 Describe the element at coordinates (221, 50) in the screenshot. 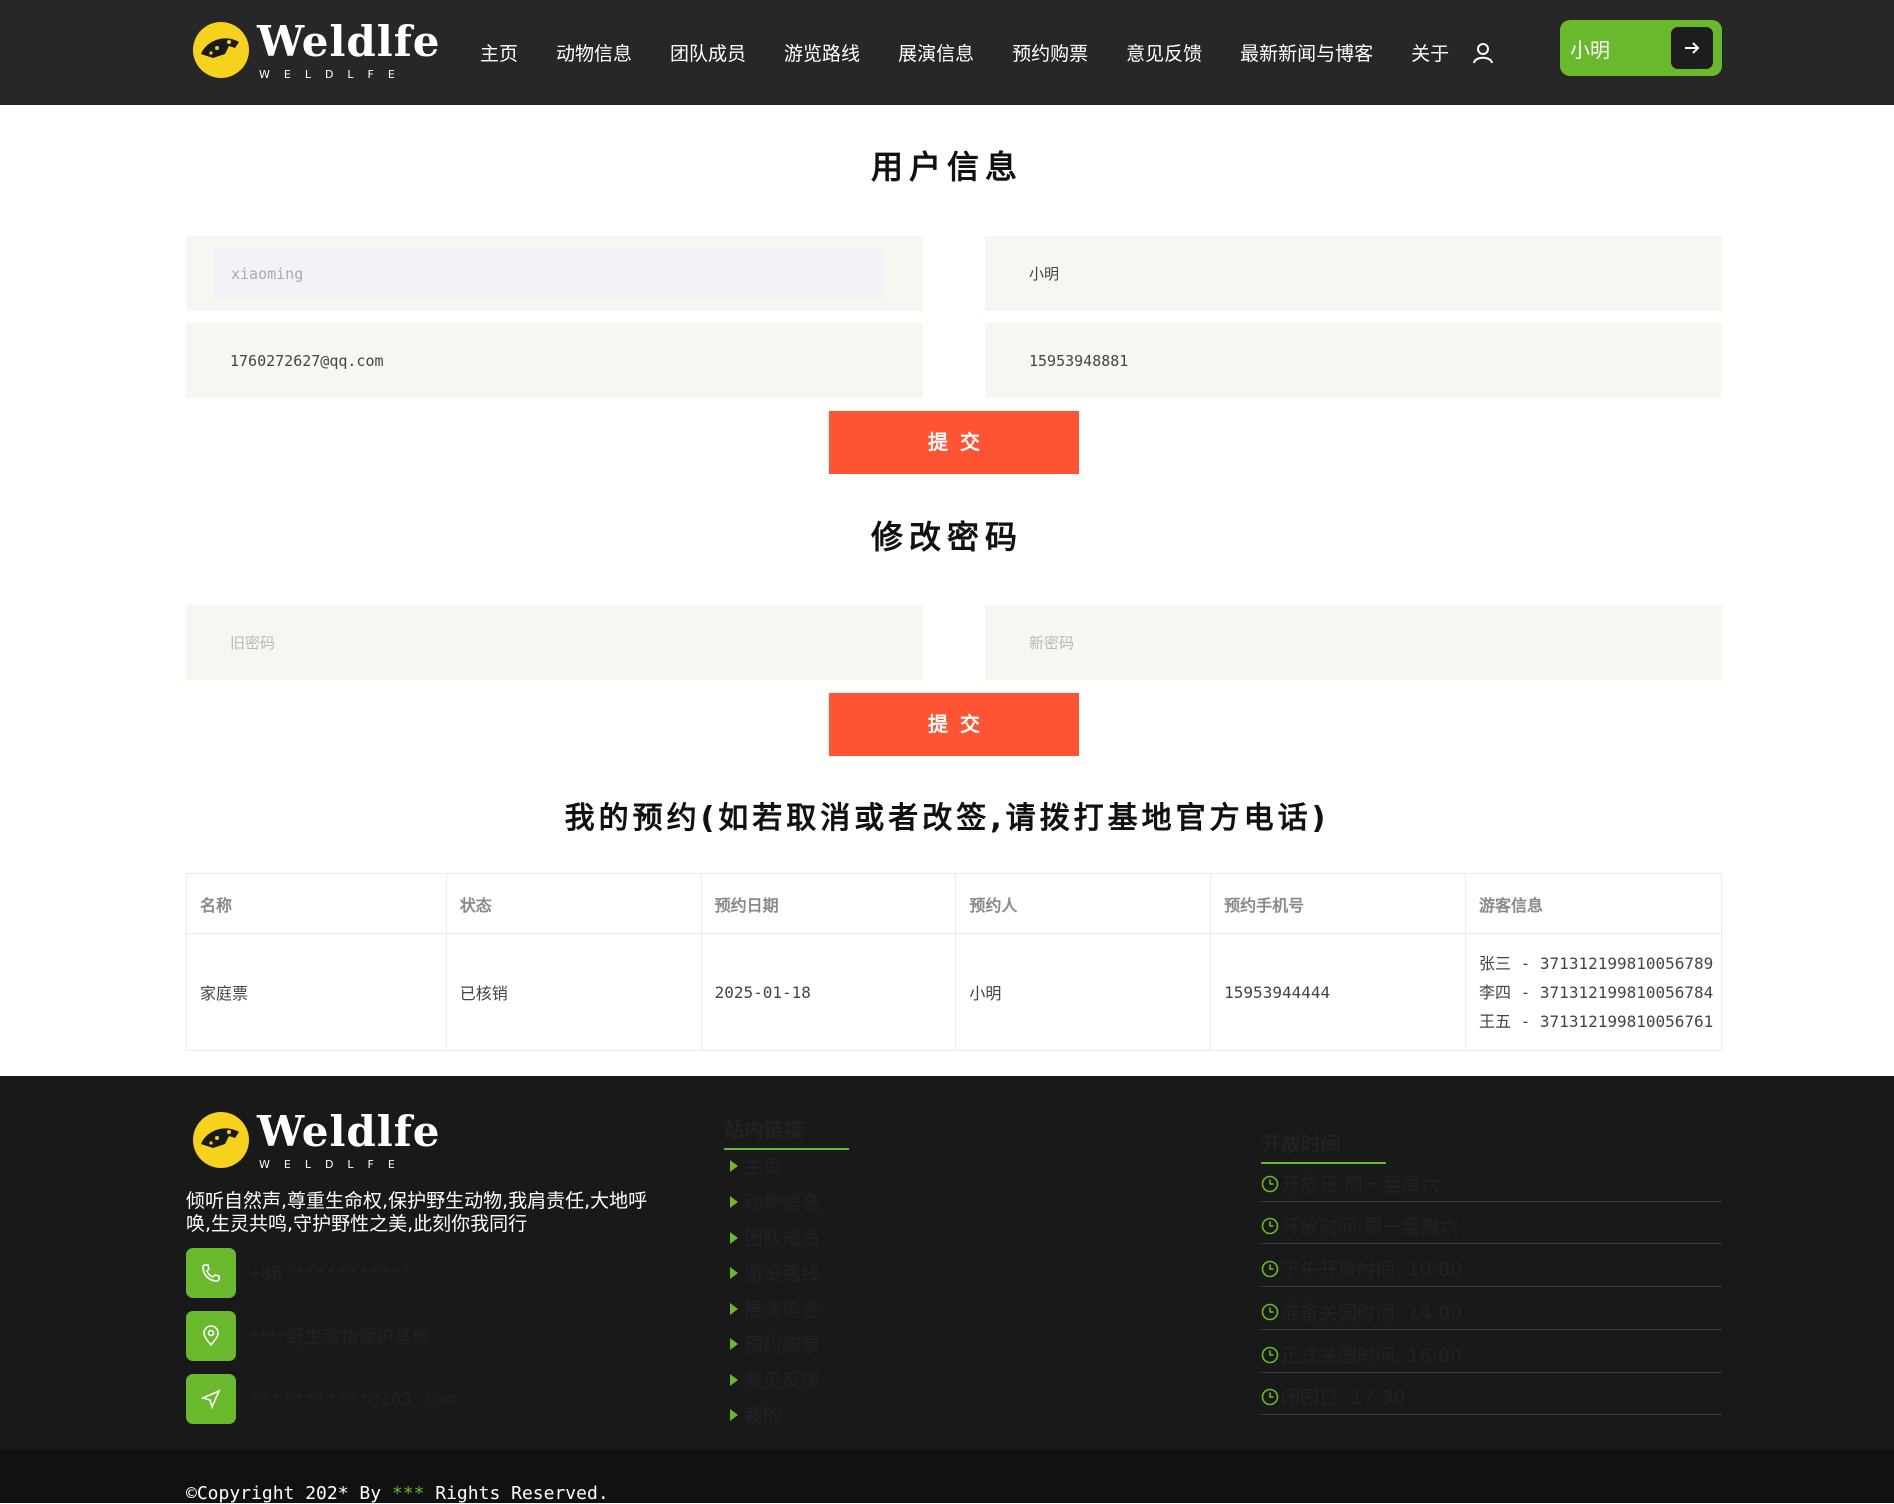

I see `leopard-logo-icon` at that location.